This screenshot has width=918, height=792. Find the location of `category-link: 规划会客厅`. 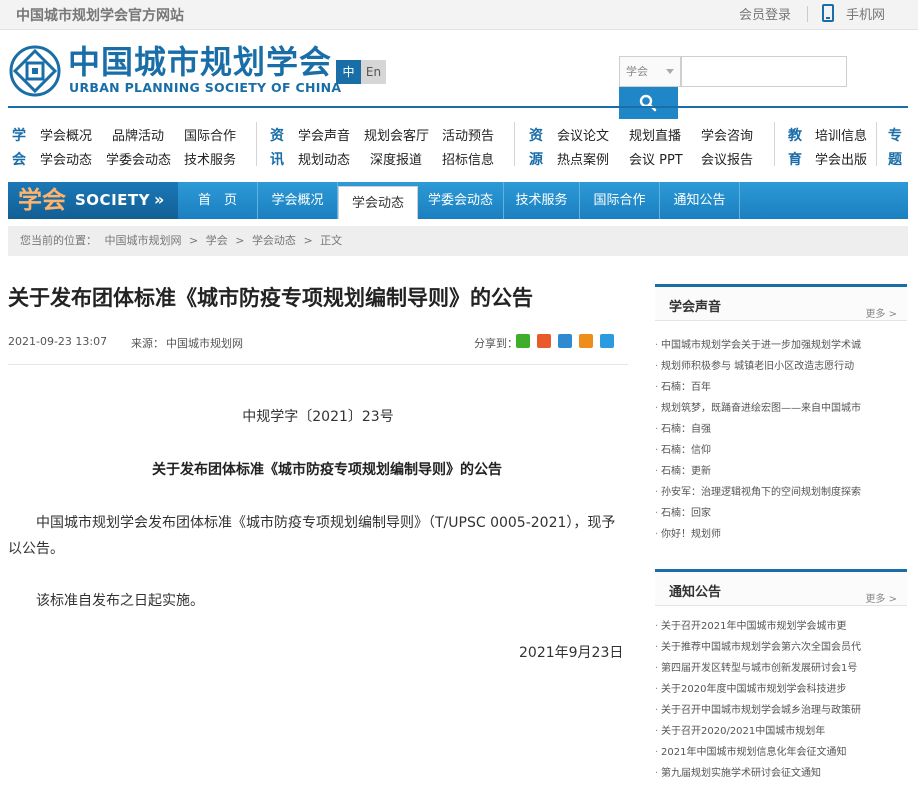

category-link: 规划会客厅 is located at coordinates (396, 134).